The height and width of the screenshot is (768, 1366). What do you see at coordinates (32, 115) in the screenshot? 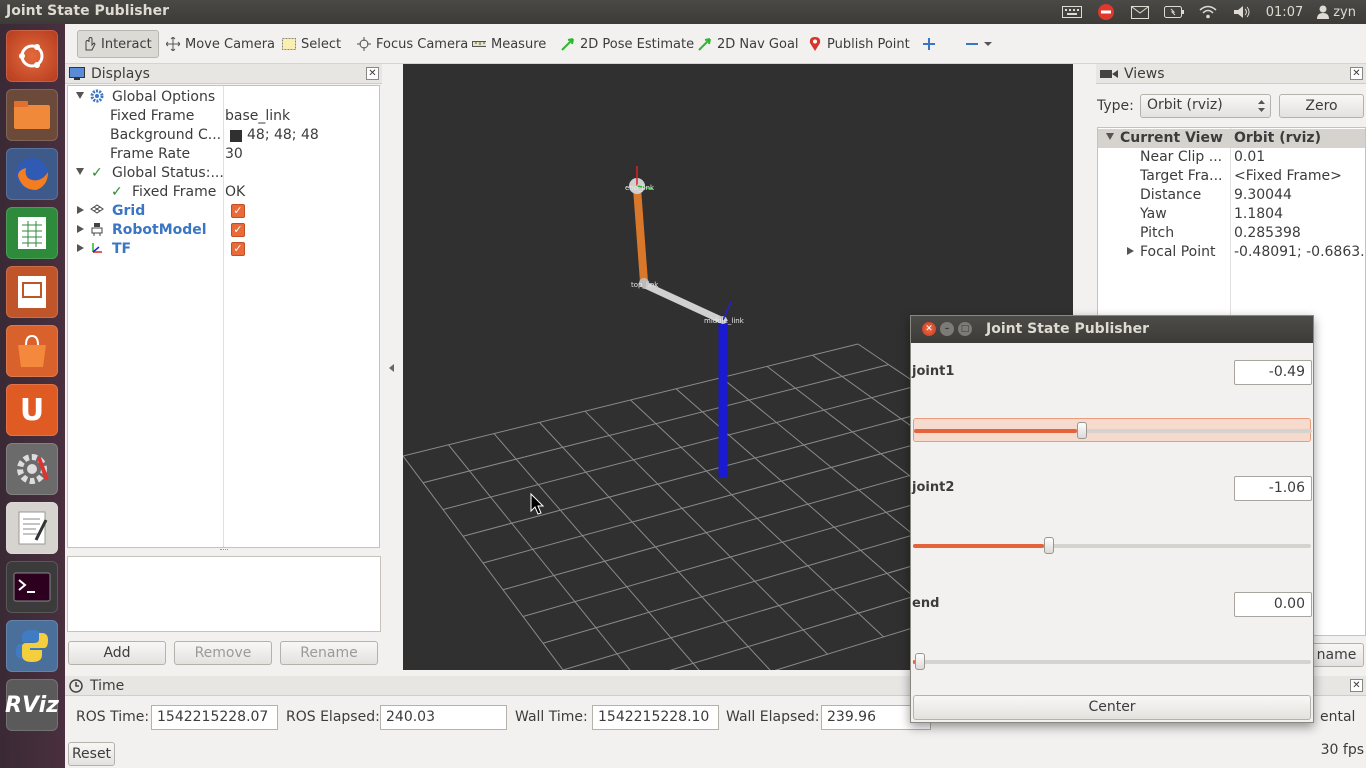
I see `files-icon` at bounding box center [32, 115].